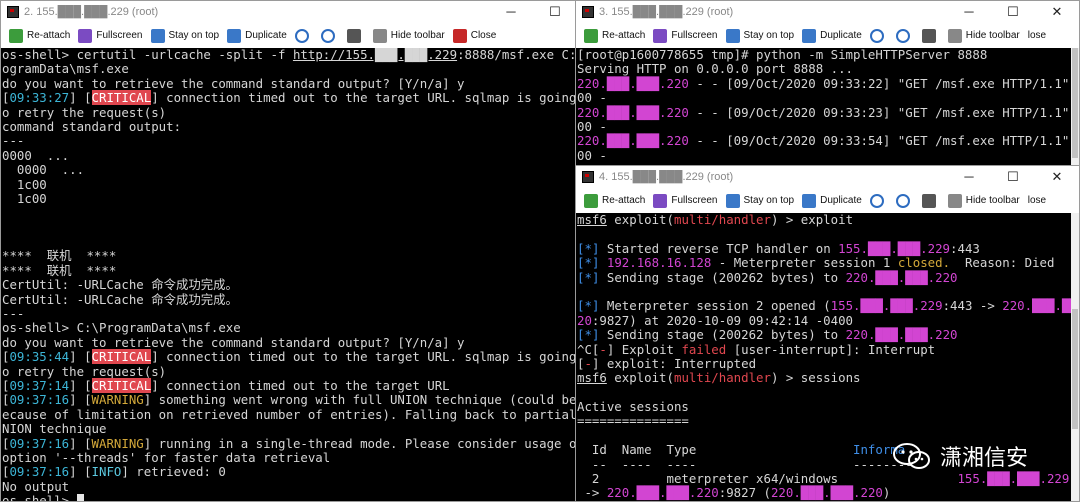 The height and width of the screenshot is (502, 1080). What do you see at coordinates (815, 378) in the screenshot?
I see `terminal-text: ) > sessions` at bounding box center [815, 378].